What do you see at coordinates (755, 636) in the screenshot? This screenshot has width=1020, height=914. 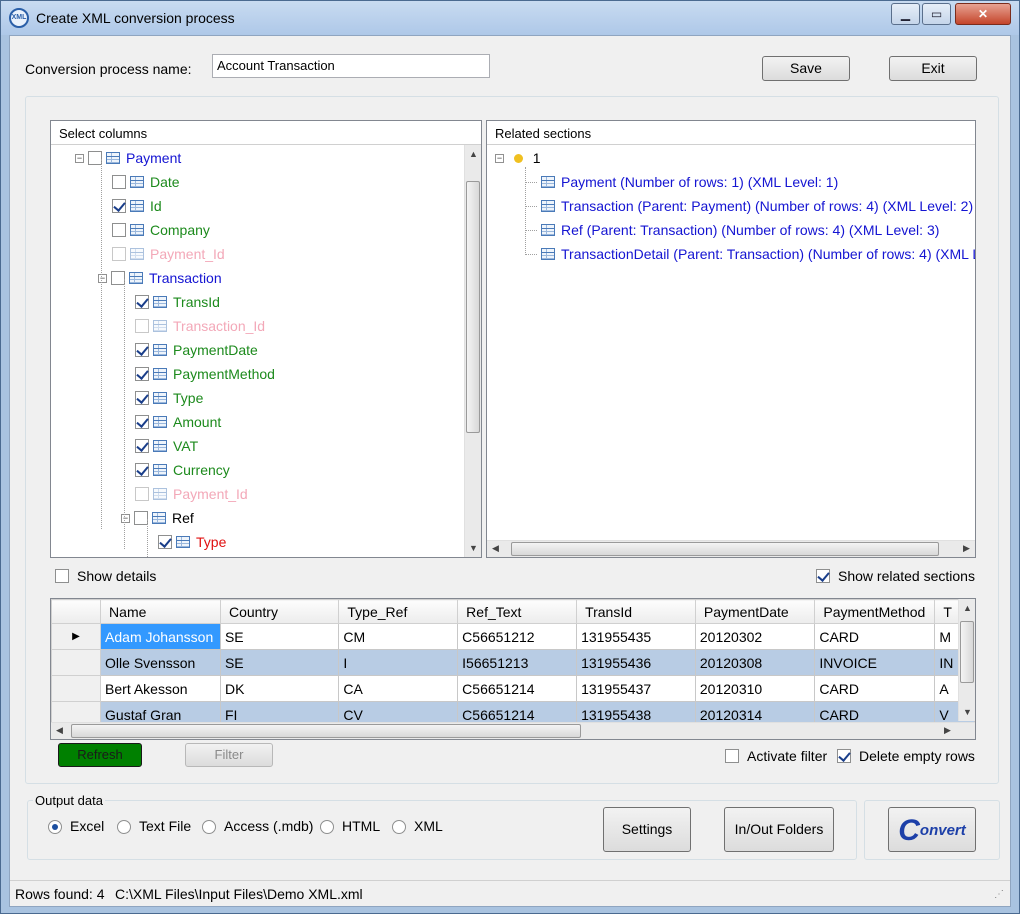 I see `table-cell: 20120302` at bounding box center [755, 636].